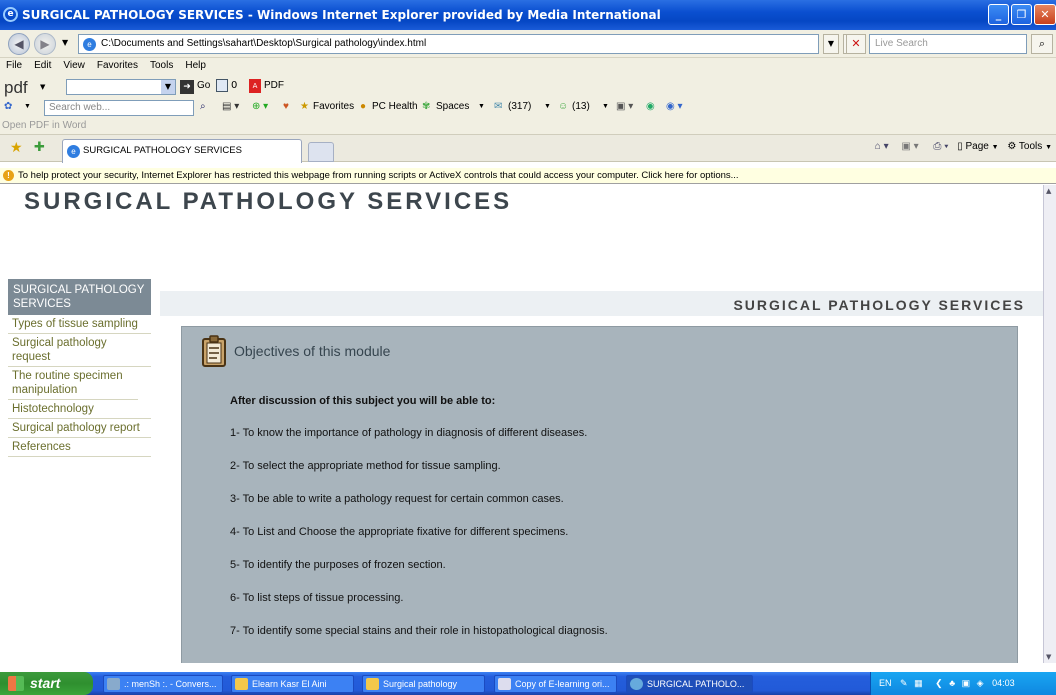  I want to click on tray-network-icon: ♣, so click(952, 683).